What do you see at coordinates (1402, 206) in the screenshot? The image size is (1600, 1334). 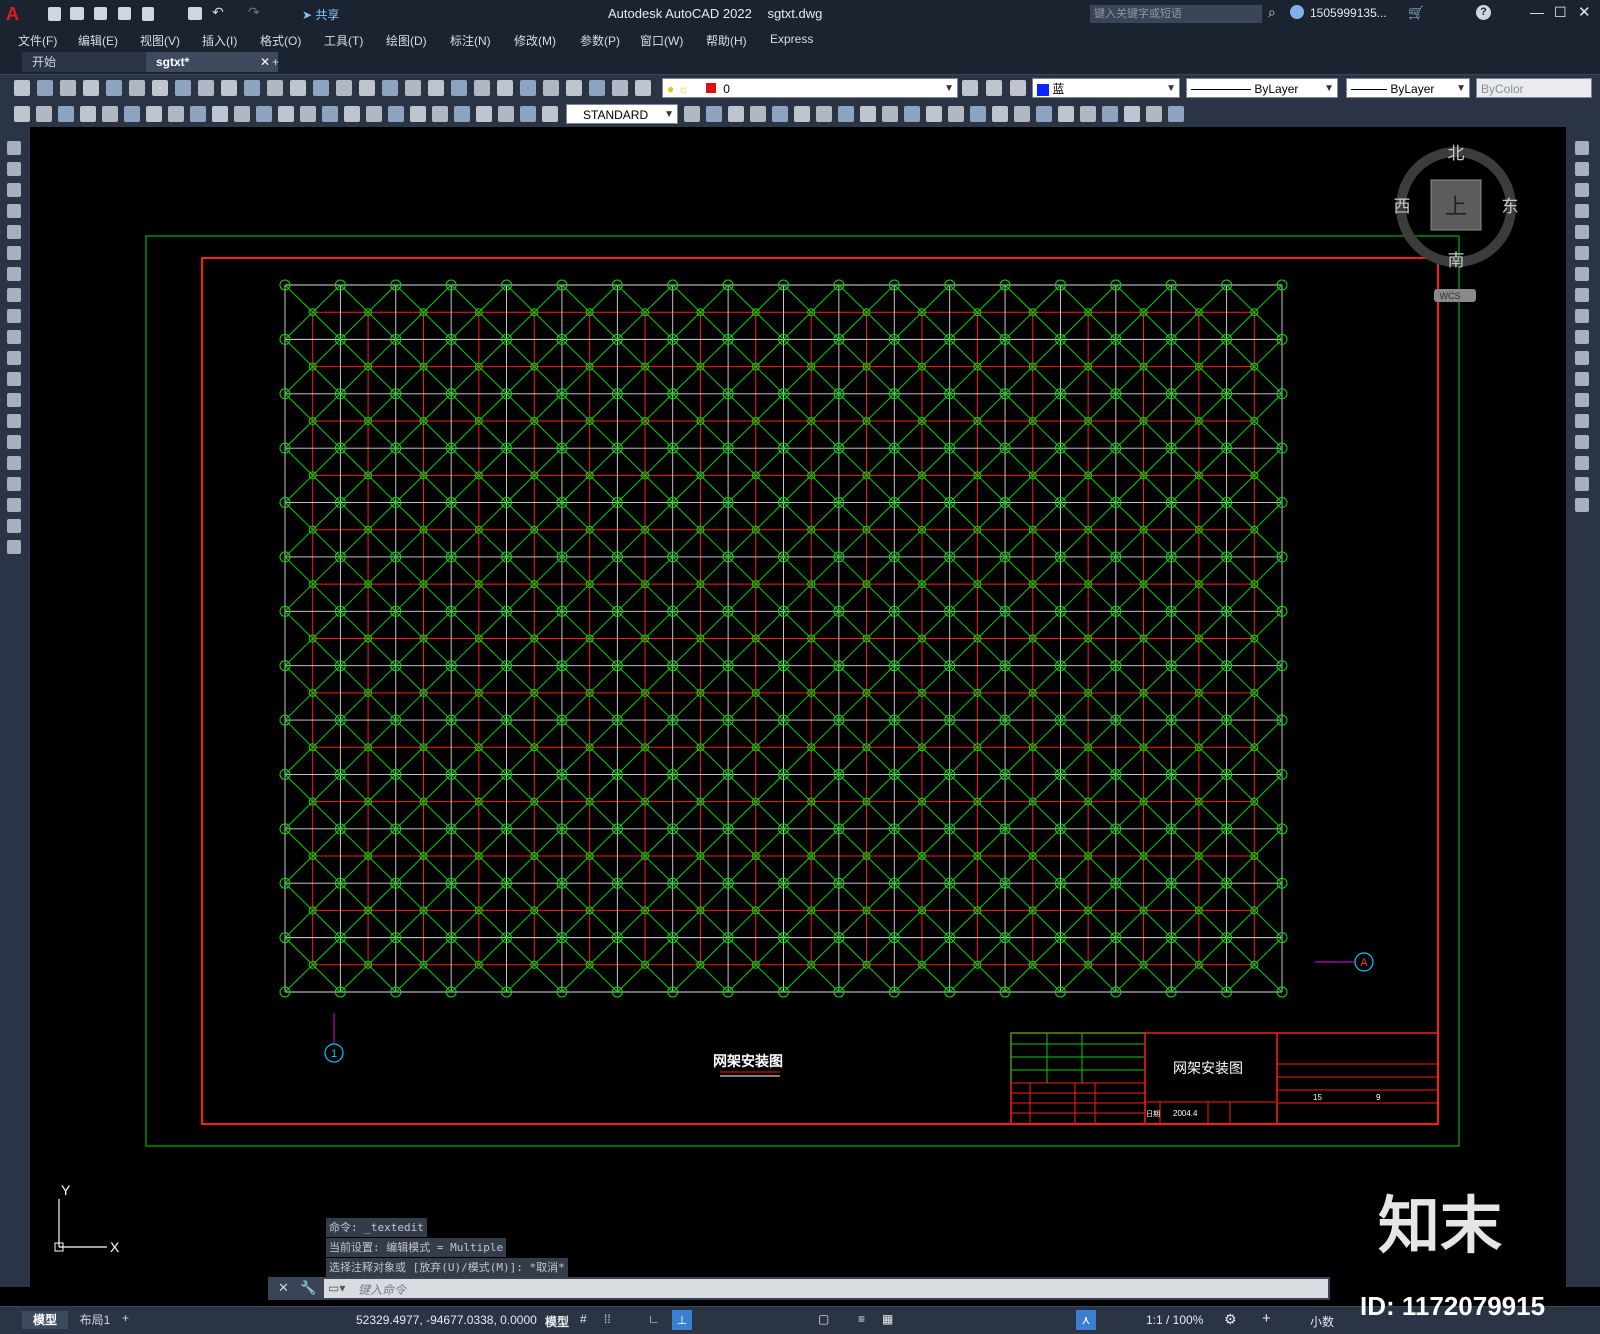 I see `viewcube-west: 西` at bounding box center [1402, 206].